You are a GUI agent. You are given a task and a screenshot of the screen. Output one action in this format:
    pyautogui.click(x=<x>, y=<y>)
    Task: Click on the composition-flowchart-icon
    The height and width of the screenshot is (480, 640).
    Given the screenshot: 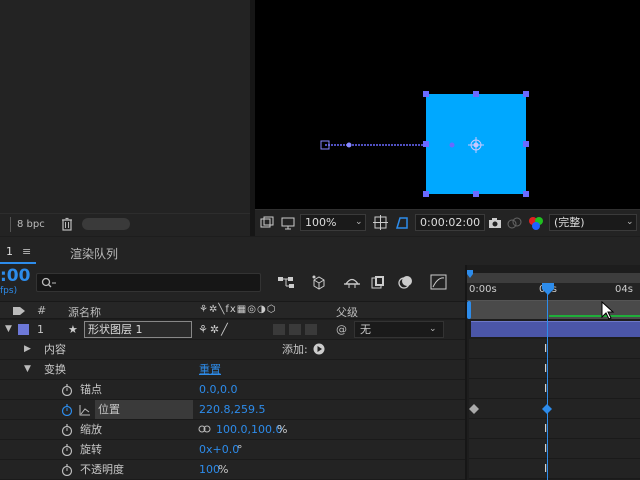 What is the action you would take?
    pyautogui.click(x=286, y=282)
    